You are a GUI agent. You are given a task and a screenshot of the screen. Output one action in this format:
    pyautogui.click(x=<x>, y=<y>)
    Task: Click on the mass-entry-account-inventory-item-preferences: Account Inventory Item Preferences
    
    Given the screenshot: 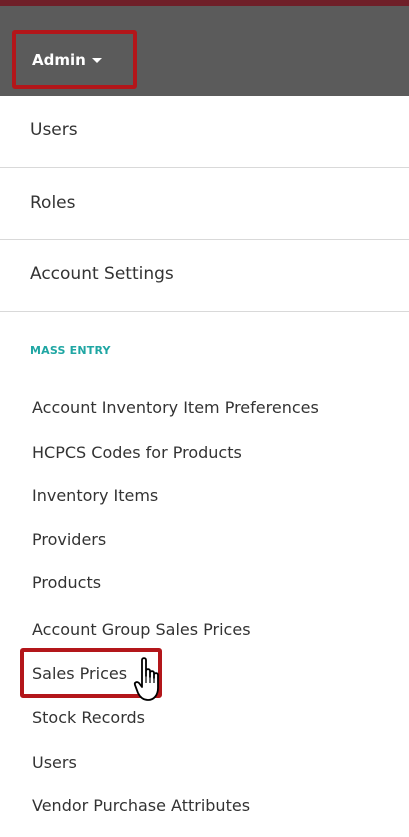 What is the action you would take?
    pyautogui.click(x=175, y=407)
    